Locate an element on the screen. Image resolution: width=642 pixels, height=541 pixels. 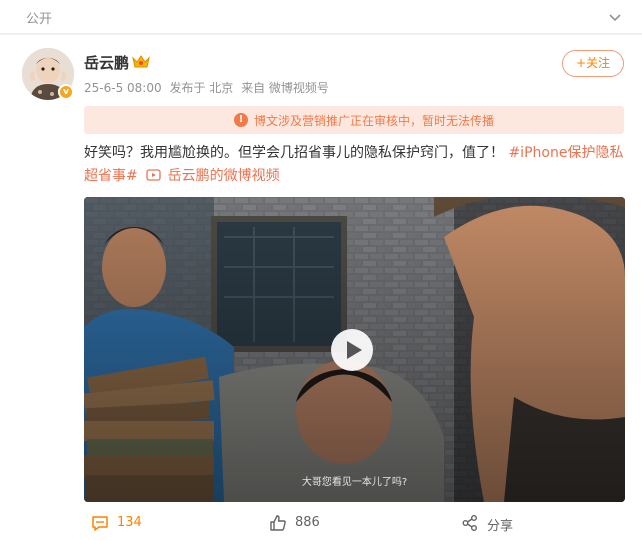
play-button-icon is located at coordinates (352, 350).